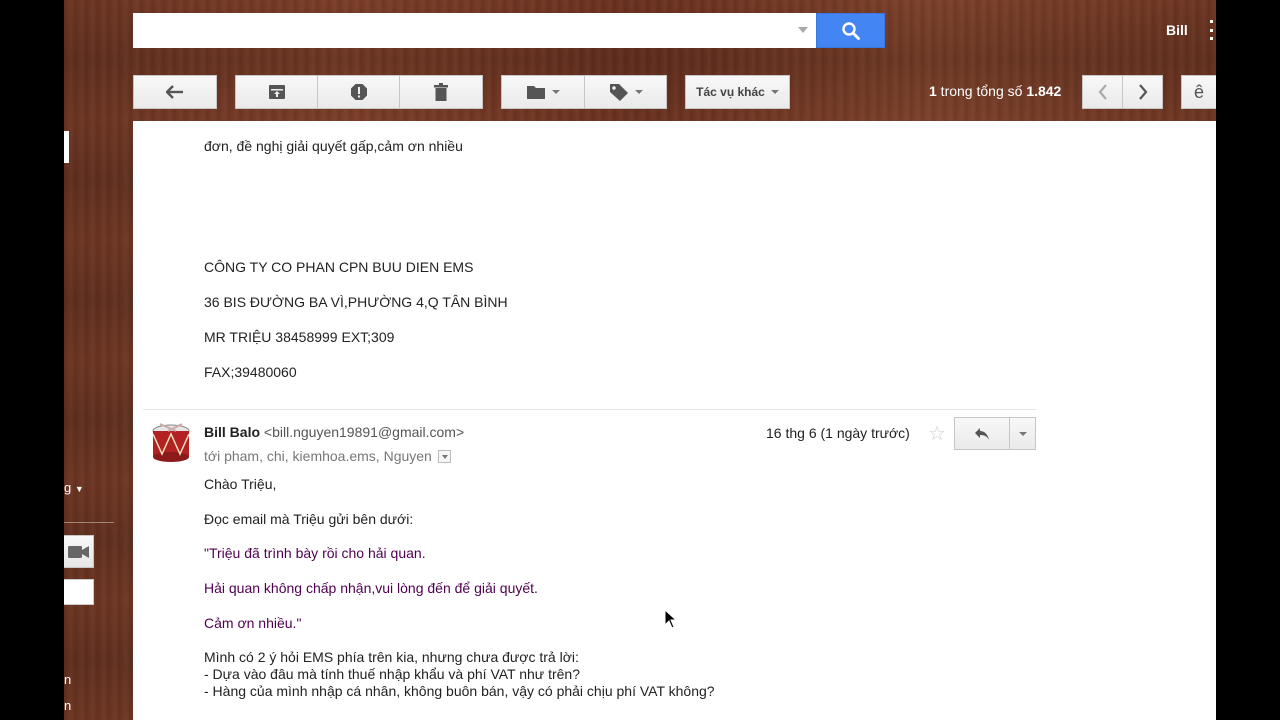 The image size is (1280, 720). Describe the element at coordinates (333, 146) in the screenshot. I see `prev-message-line: đơn, đề nghị giải quyết gấp,cảm ơn nhiều` at that location.